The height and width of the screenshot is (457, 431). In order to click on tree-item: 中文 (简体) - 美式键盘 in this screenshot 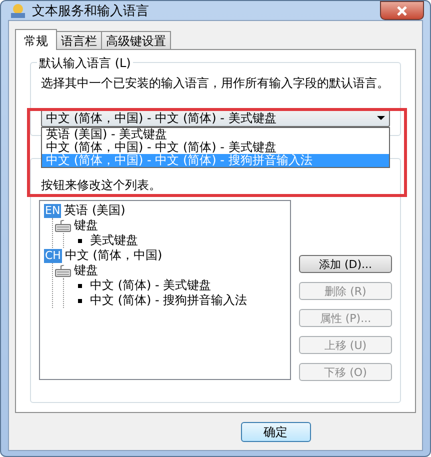, I will do `click(151, 285)`.